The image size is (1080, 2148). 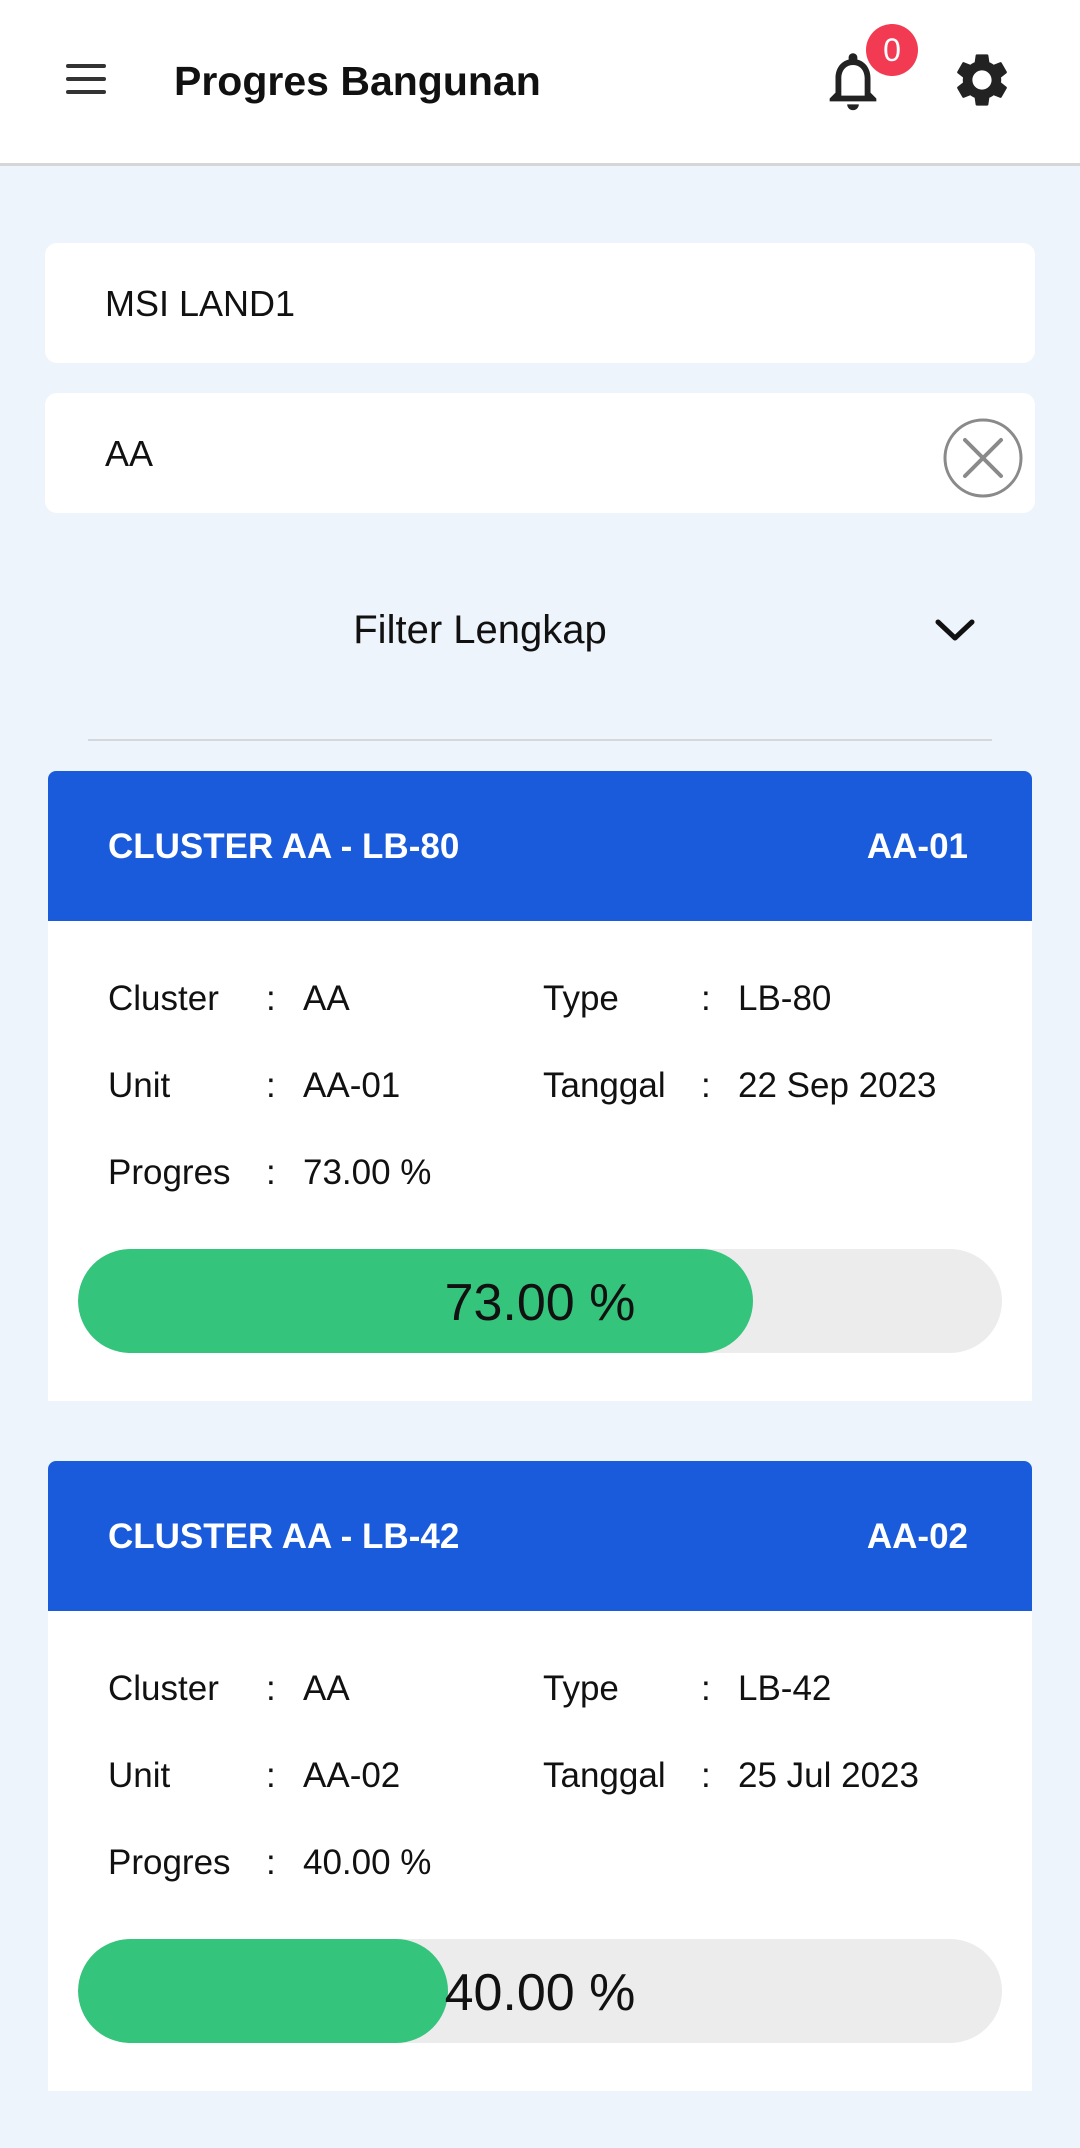 I want to click on divider, so click(x=540, y=740).